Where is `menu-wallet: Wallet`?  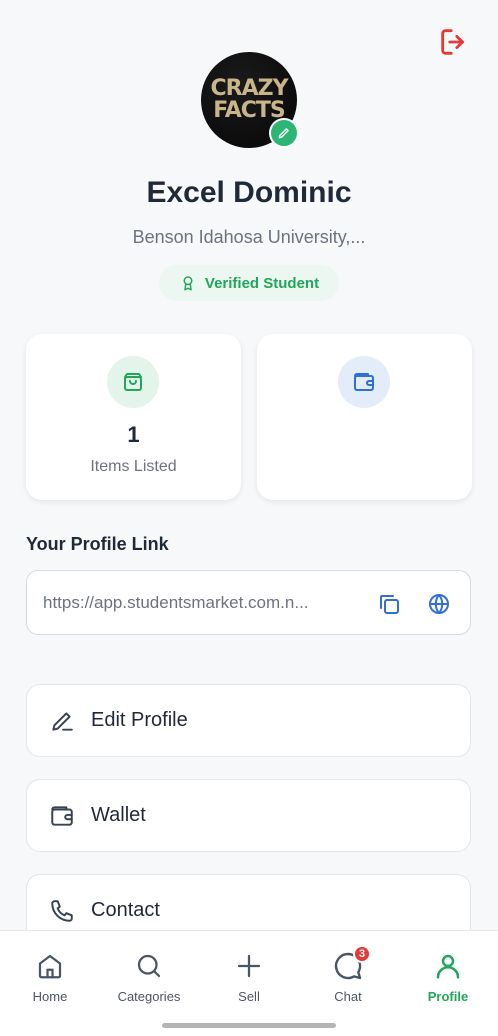 menu-wallet: Wallet is located at coordinates (248, 815).